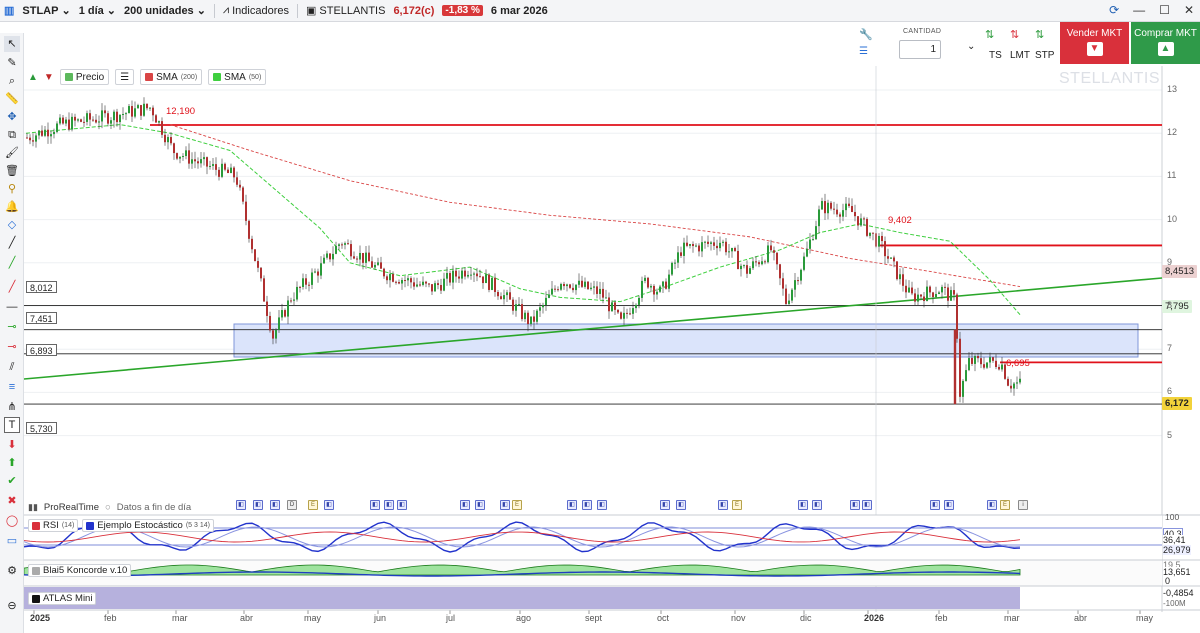 This screenshot has height=633, width=1200. Describe the element at coordinates (1164, 10) in the screenshot. I see `maximize-icon: ☐` at that location.